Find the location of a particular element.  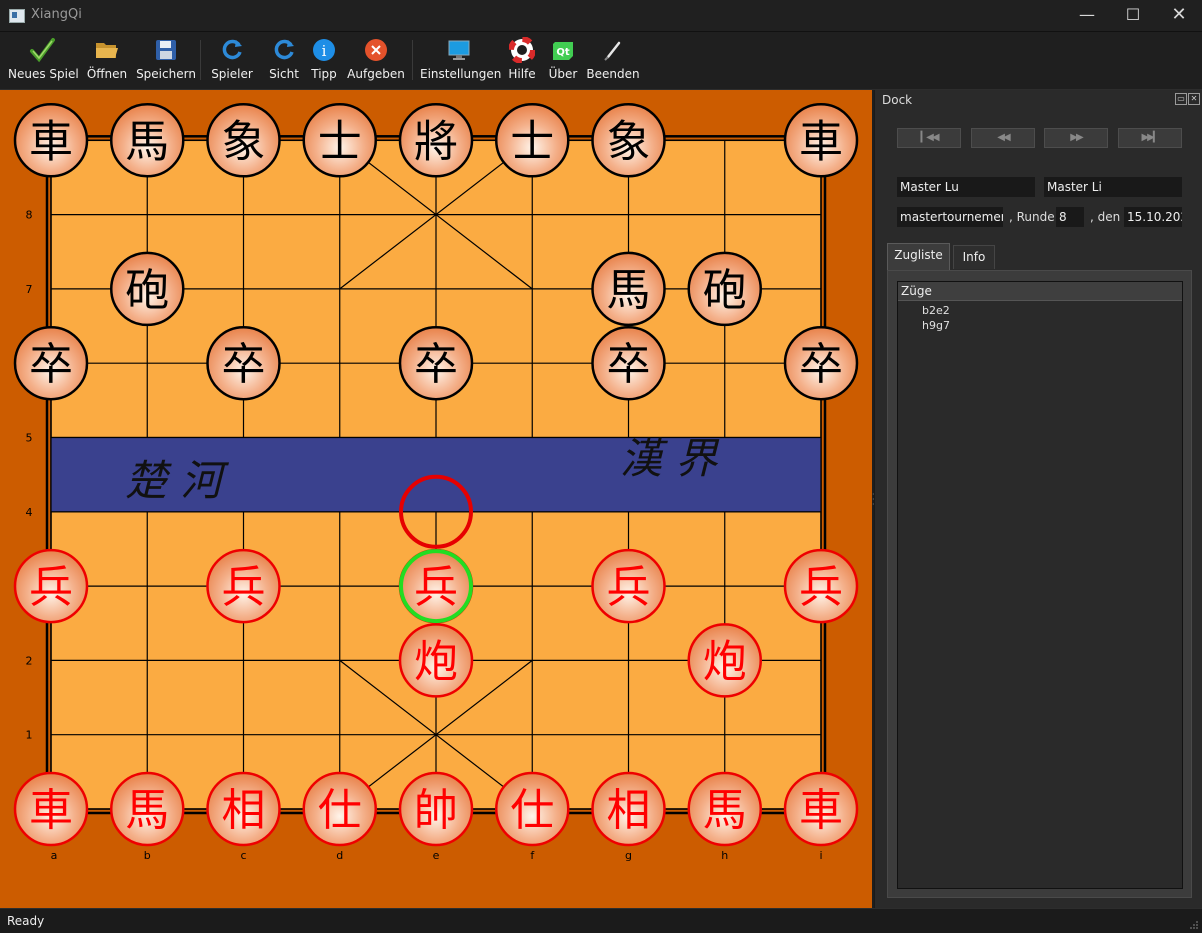

file-label: c is located at coordinates (243, 855).